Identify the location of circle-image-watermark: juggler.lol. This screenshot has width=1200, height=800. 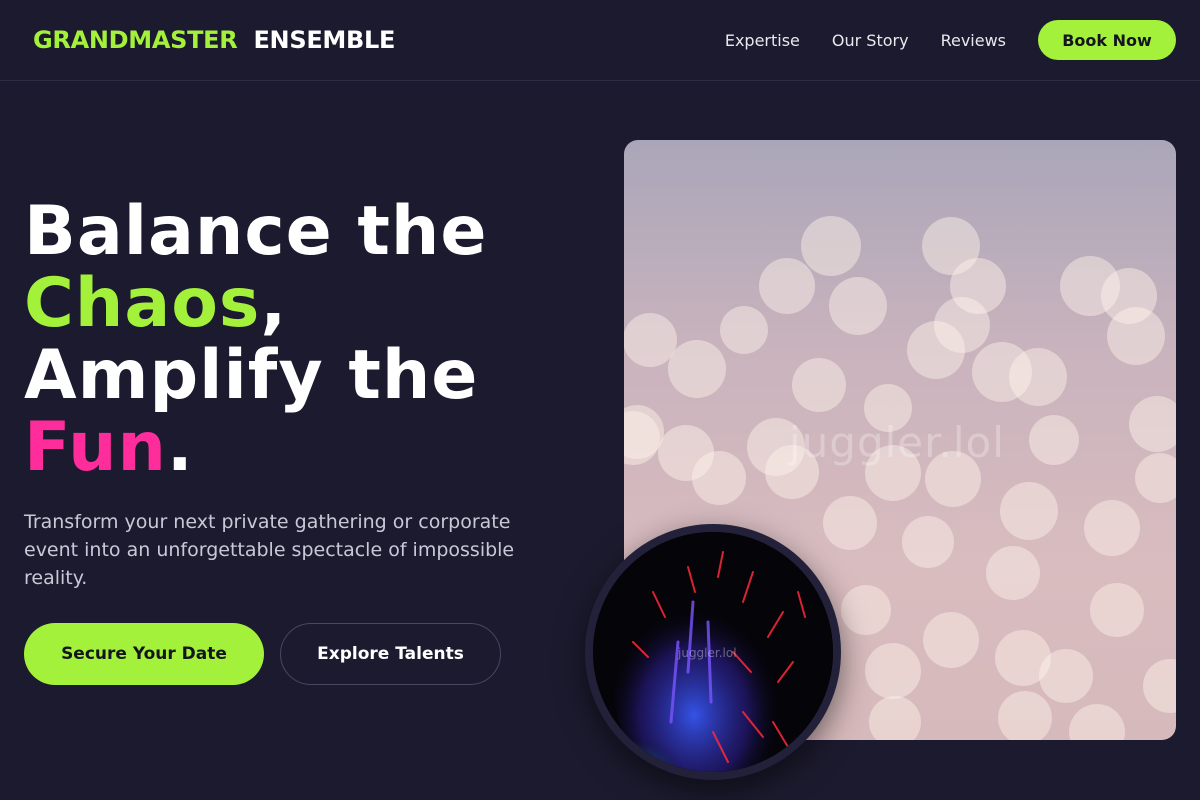
(707, 653).